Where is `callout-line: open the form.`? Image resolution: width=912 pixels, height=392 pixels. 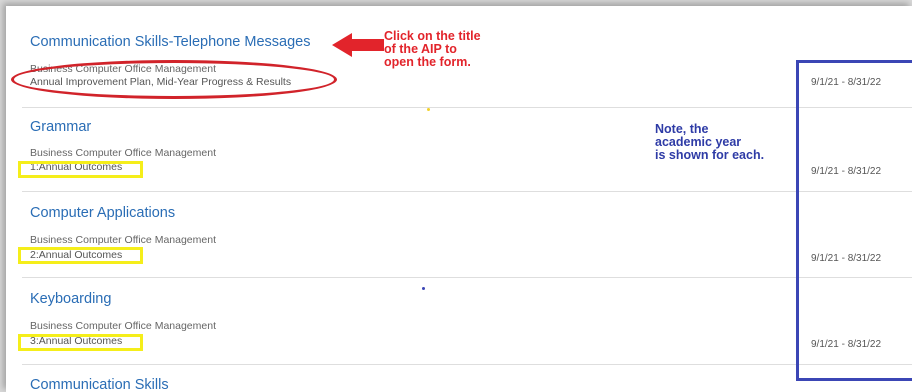
callout-line: open the form. is located at coordinates (427, 62).